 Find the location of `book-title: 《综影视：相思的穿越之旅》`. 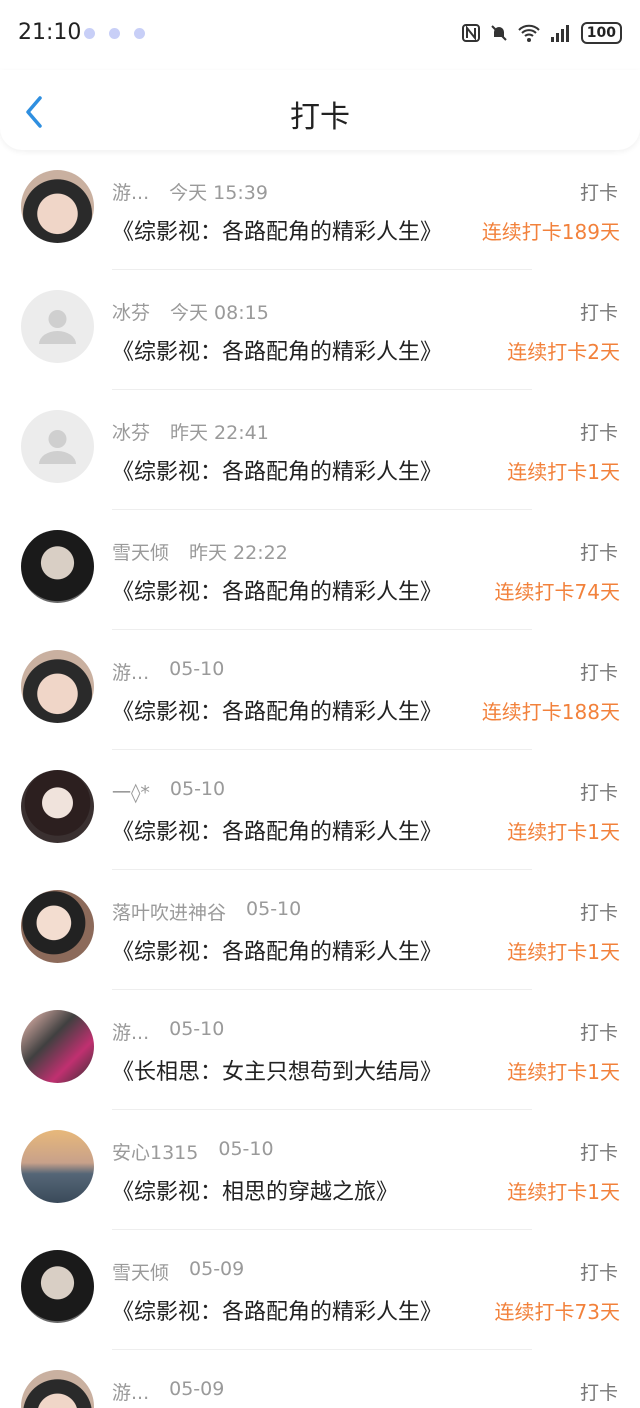

book-title: 《综影视：相思的穿越之旅》 is located at coordinates (255, 1190).